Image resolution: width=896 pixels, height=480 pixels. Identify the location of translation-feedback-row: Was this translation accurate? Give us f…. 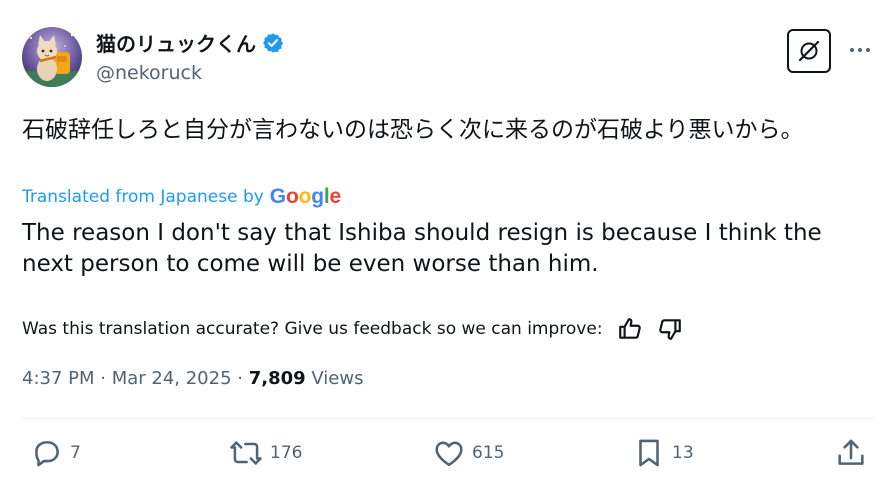
(352, 329).